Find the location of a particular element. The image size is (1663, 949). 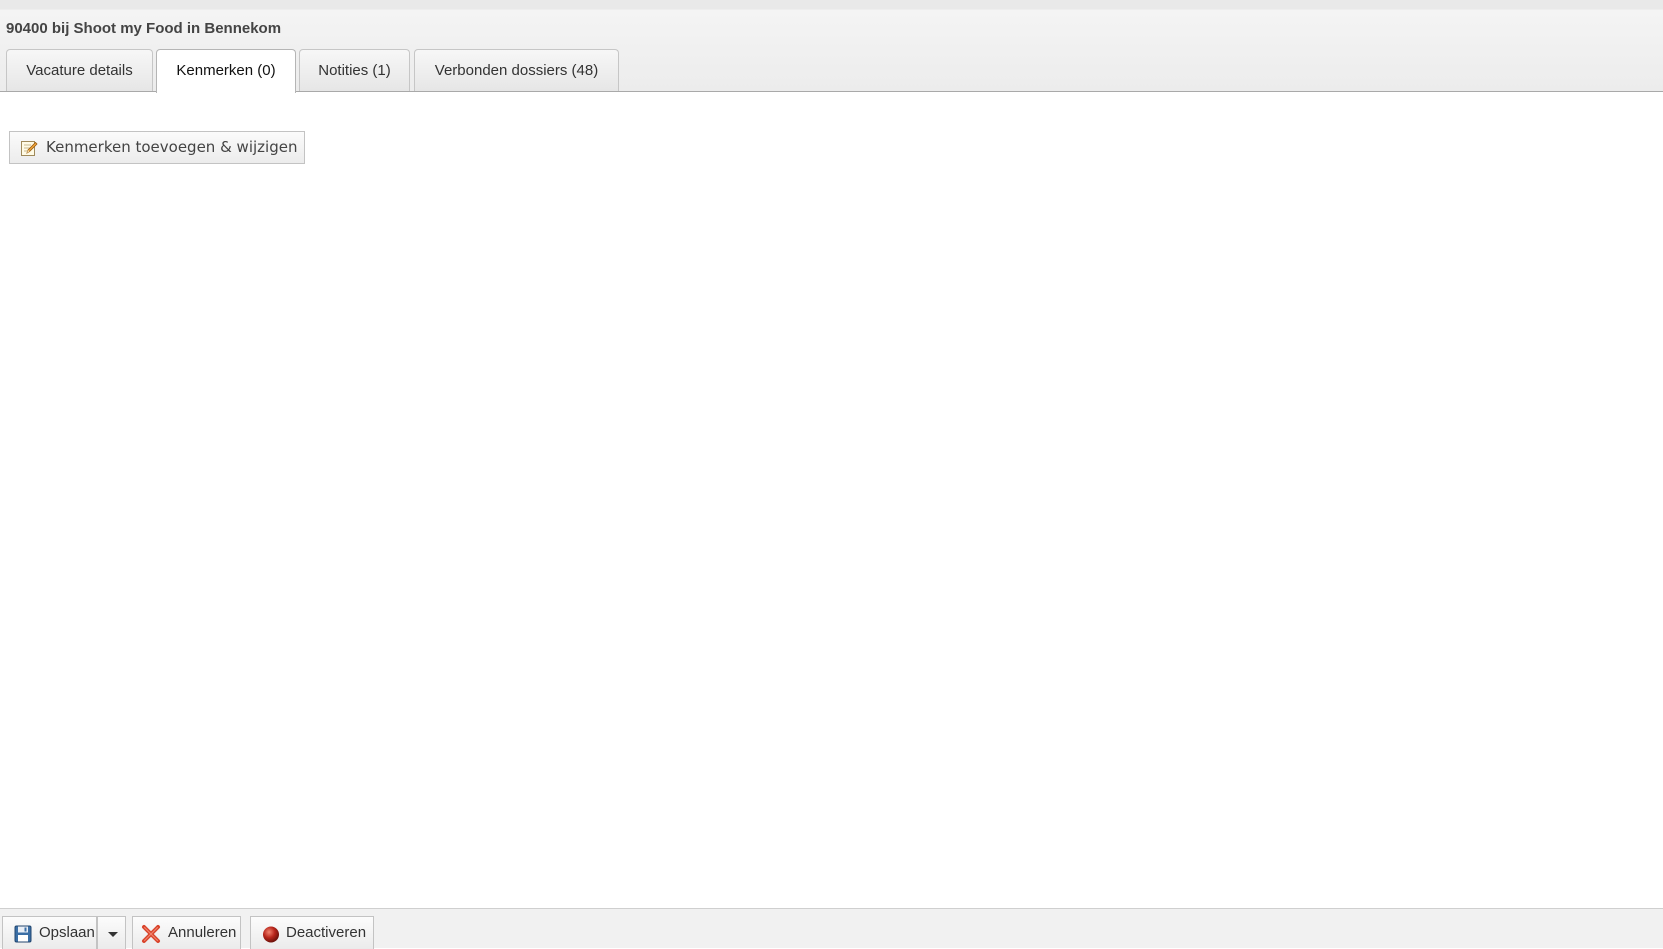

tab-verbonden-dossiers: Verbonden dossiers (48) is located at coordinates (516, 70).